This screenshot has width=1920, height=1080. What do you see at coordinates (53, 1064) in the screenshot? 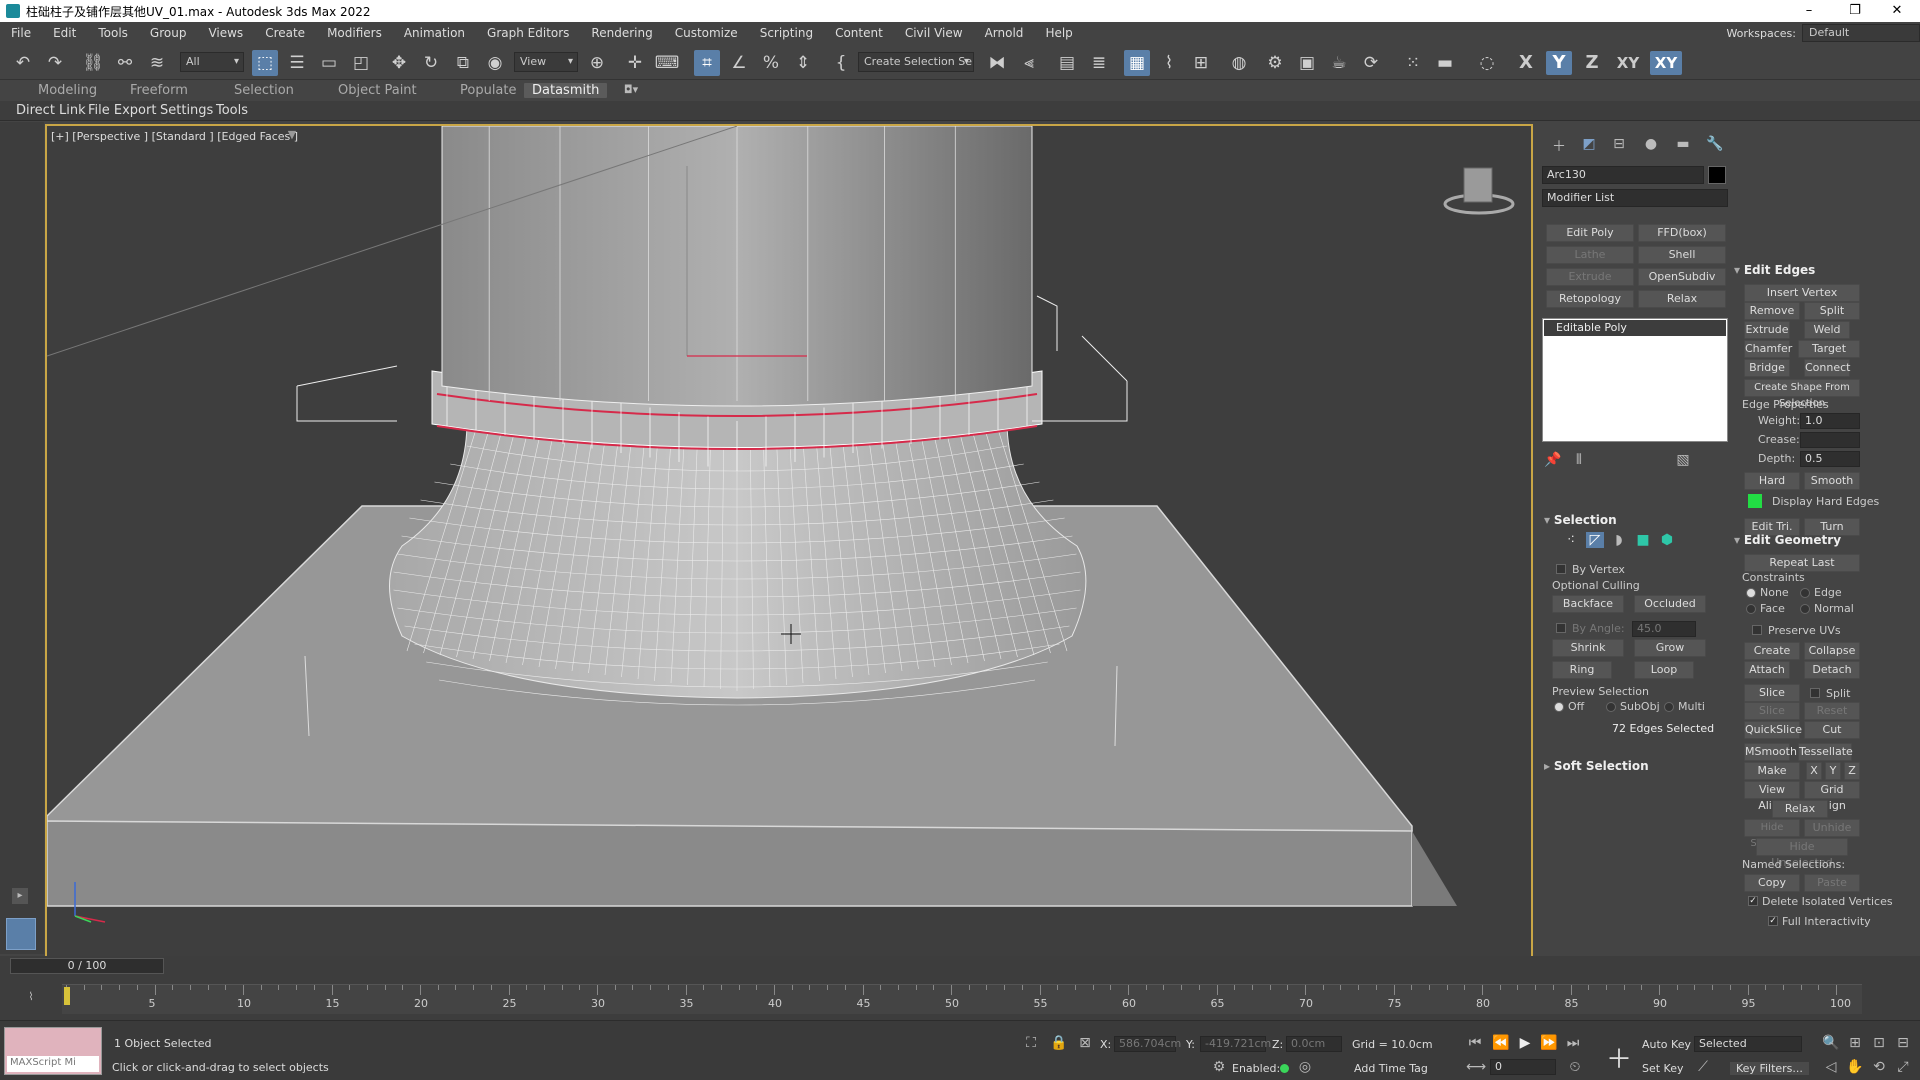
I see `maxscript-mini-field: MAXScript Mi` at bounding box center [53, 1064].